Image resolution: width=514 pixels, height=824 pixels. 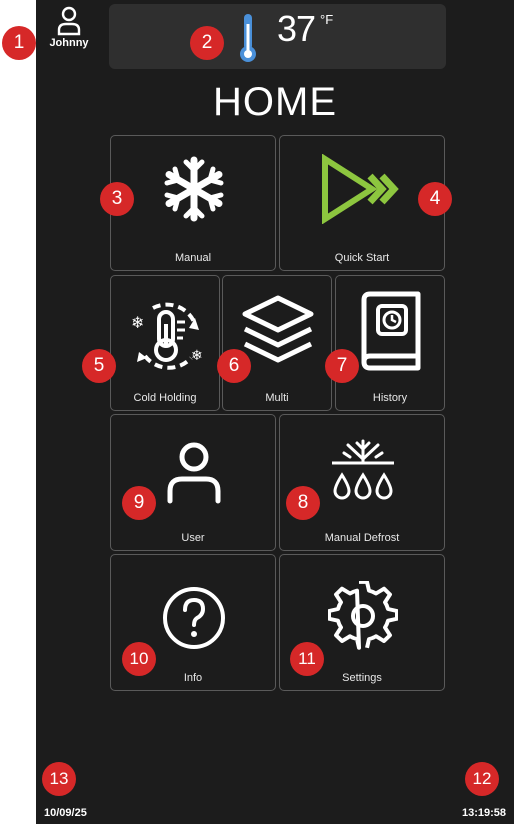 What do you see at coordinates (193, 538) in the screenshot?
I see `tile-user-label: User` at bounding box center [193, 538].